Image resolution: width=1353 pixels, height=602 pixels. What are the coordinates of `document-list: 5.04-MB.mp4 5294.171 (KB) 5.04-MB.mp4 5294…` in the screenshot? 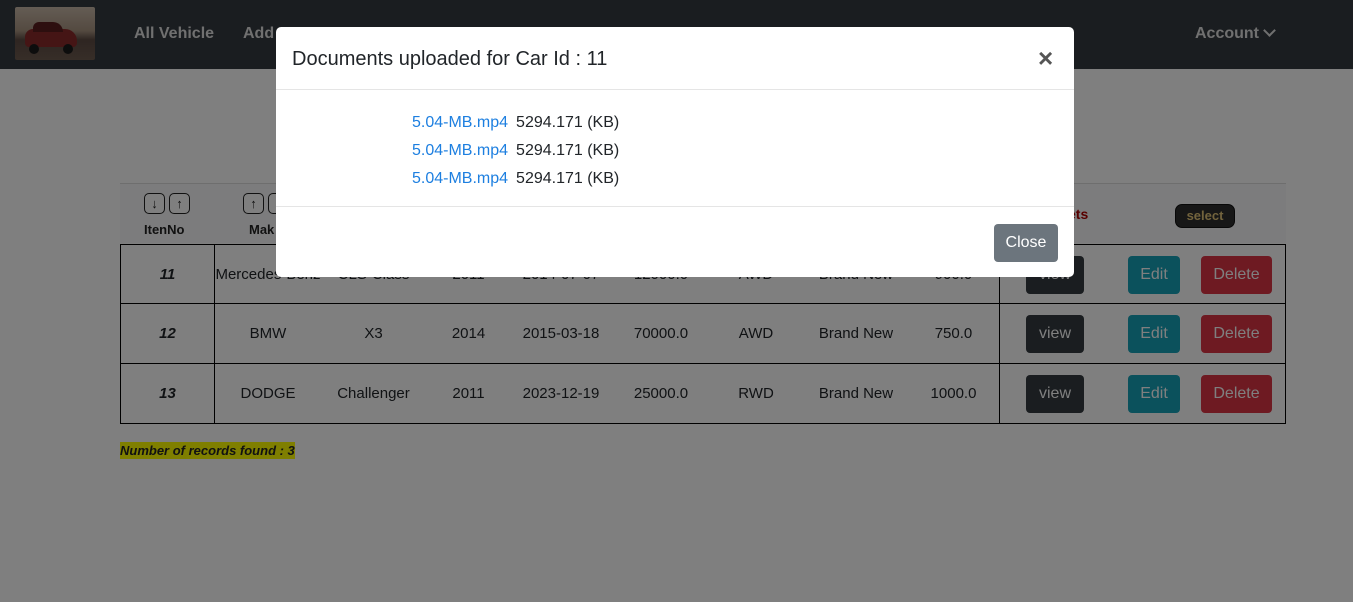 It's located at (515, 151).